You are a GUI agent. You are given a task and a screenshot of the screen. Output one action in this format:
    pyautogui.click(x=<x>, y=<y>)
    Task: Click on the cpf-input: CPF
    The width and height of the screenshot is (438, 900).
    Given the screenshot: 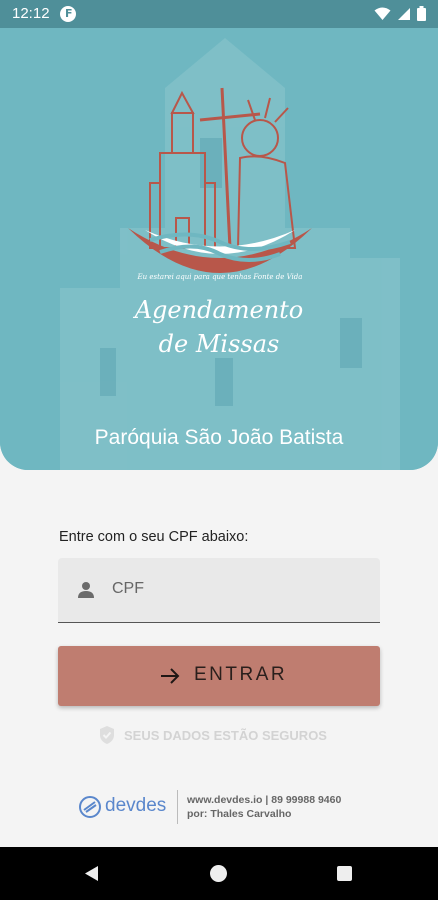 What is the action you would take?
    pyautogui.click(x=219, y=590)
    